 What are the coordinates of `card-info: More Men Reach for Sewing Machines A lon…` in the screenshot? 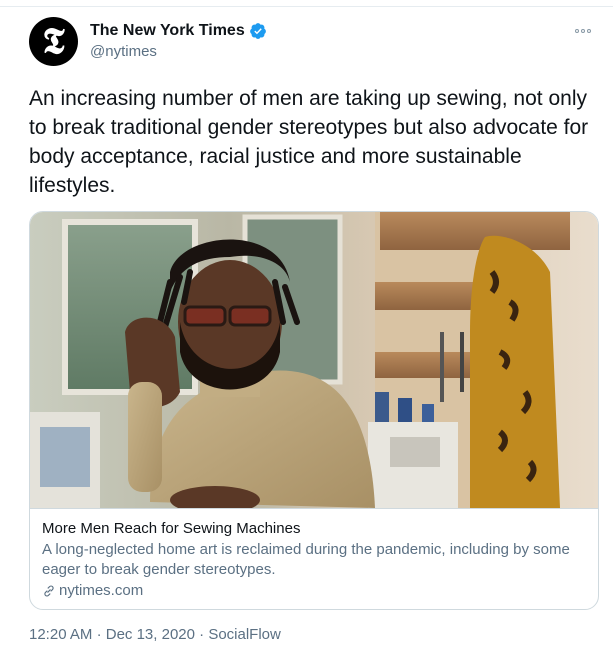 It's located at (314, 554).